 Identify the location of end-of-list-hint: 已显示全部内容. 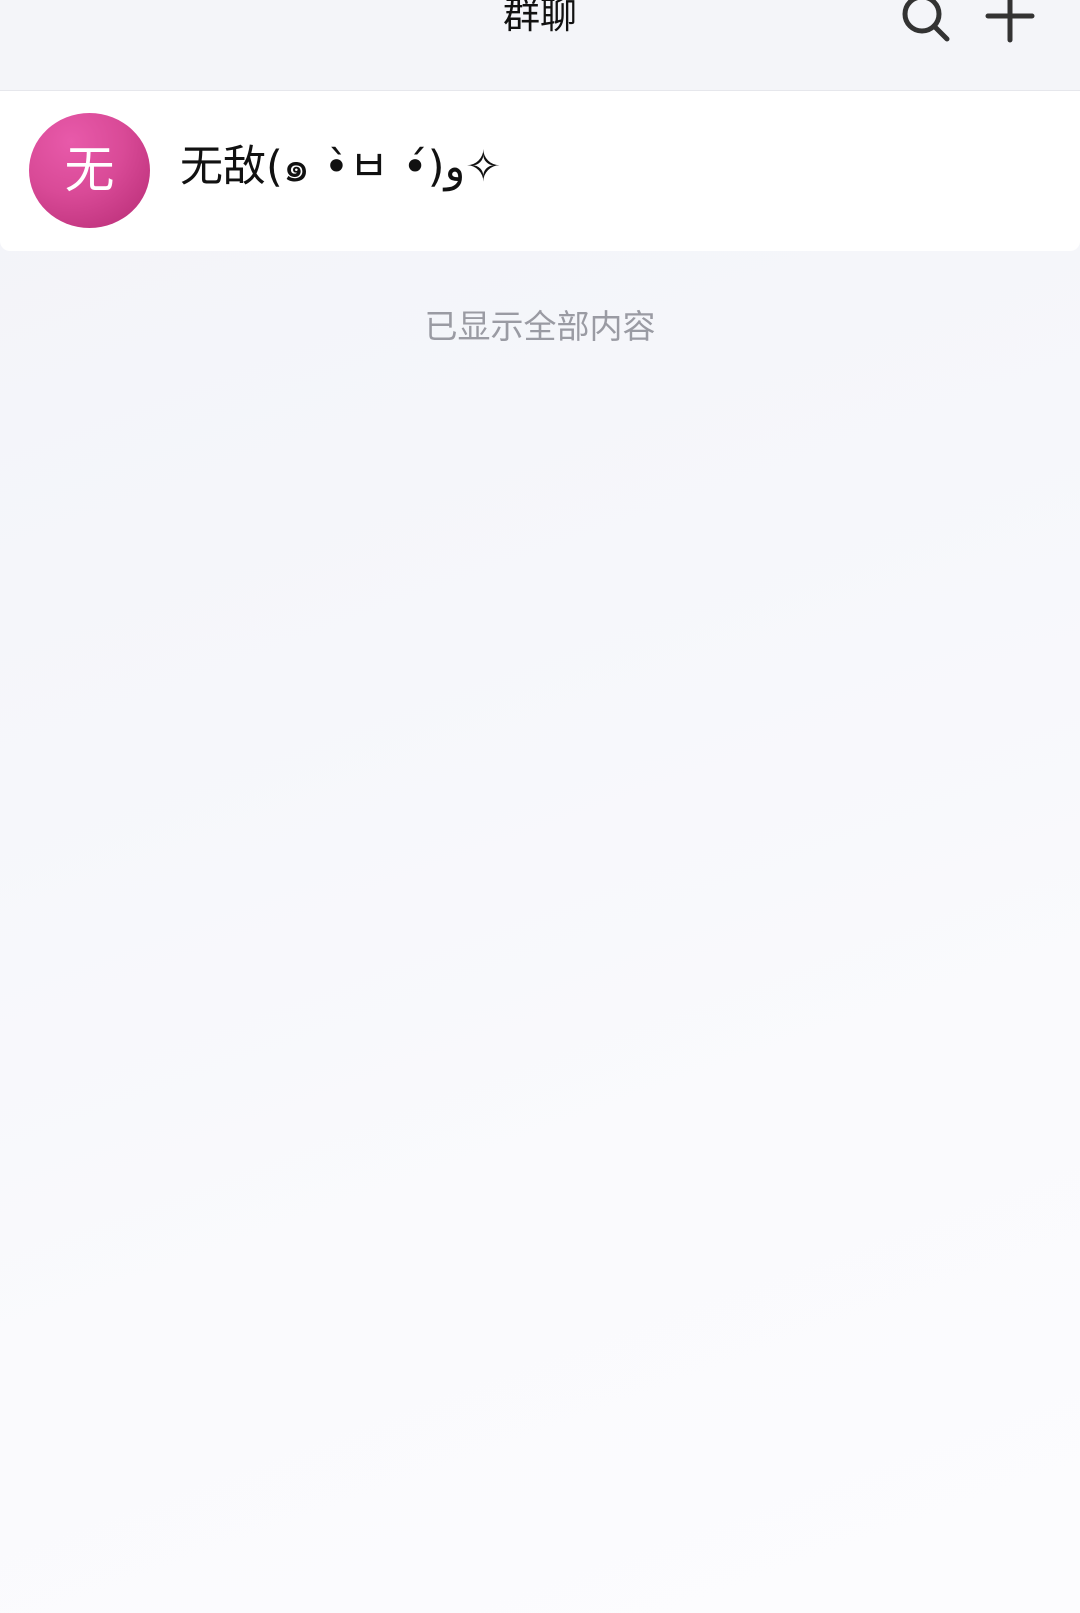
(540, 326).